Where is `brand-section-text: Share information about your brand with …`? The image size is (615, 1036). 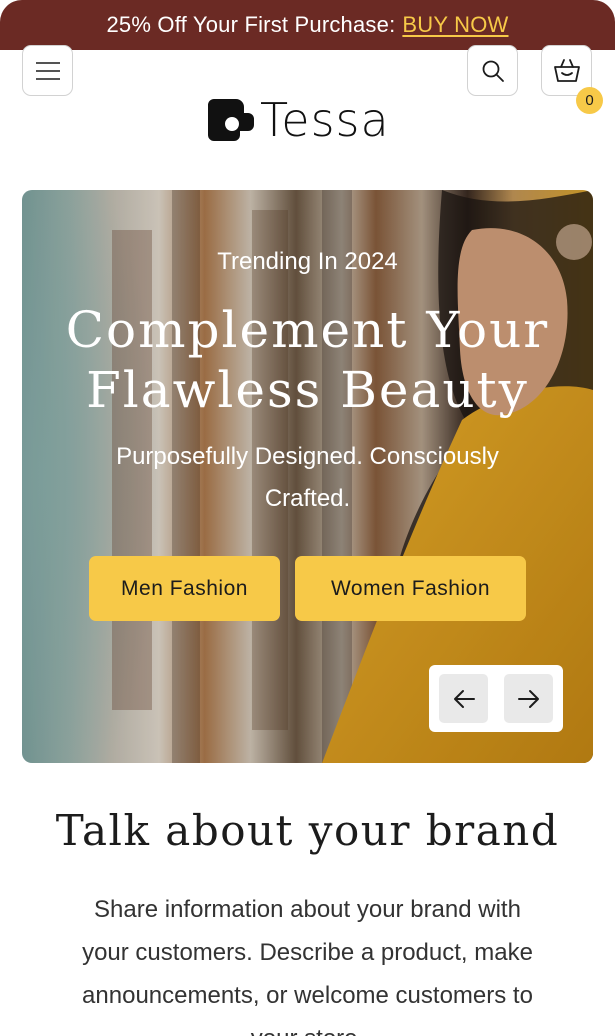
brand-section-text: Share information about your brand with … is located at coordinates (307, 966).